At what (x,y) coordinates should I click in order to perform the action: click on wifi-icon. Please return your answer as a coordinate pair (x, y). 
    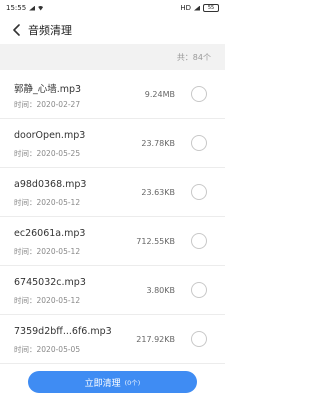
    Looking at the image, I should click on (41, 8).